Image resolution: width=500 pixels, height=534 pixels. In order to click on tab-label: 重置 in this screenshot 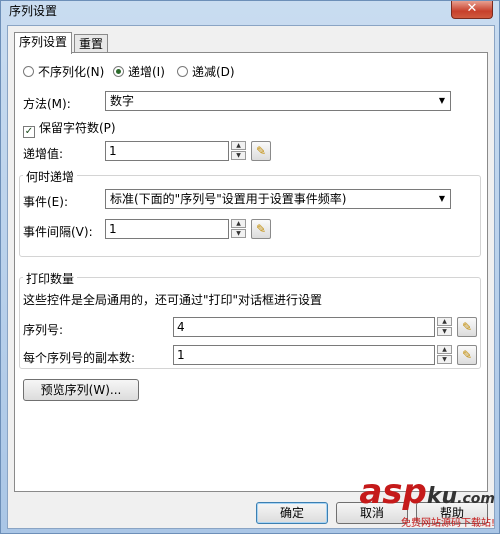, I will do `click(91, 44)`.